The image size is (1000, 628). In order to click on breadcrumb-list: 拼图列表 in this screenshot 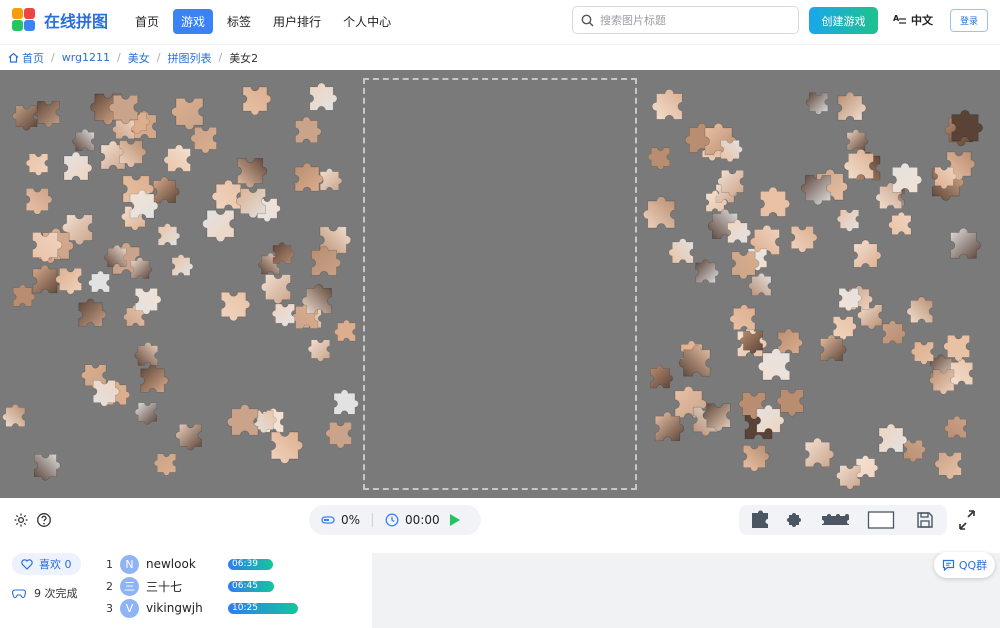, I will do `click(189, 58)`.